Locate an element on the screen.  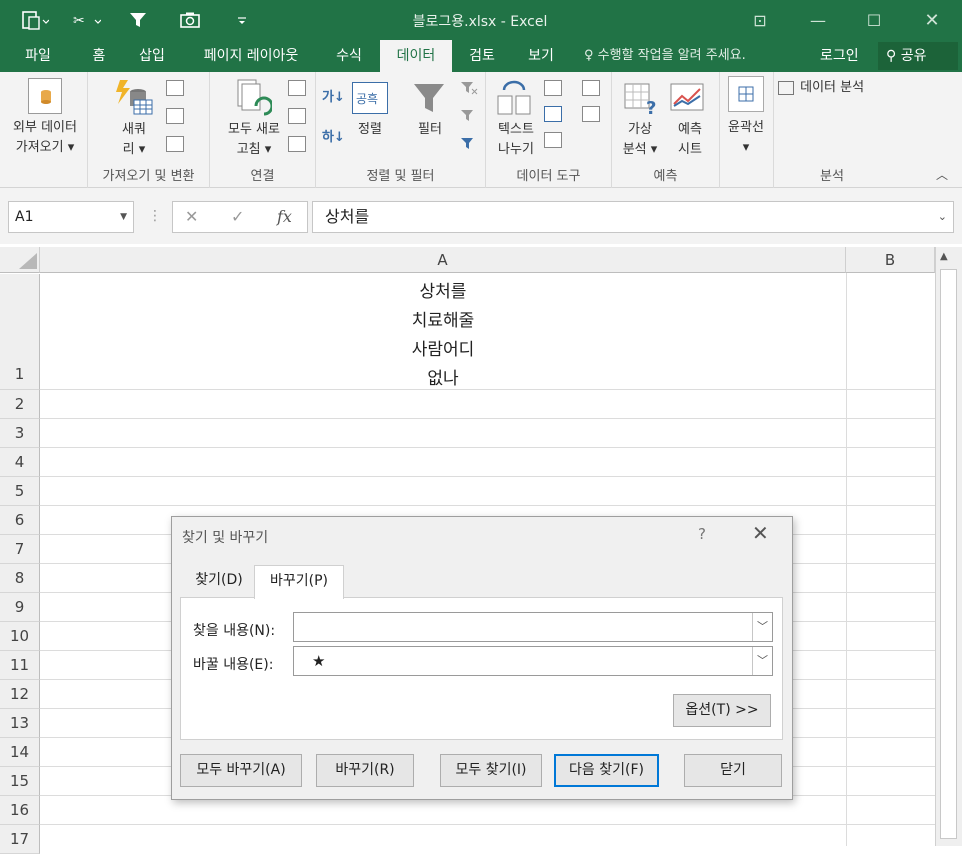
row-header-7: 7 is located at coordinates (20, 549).